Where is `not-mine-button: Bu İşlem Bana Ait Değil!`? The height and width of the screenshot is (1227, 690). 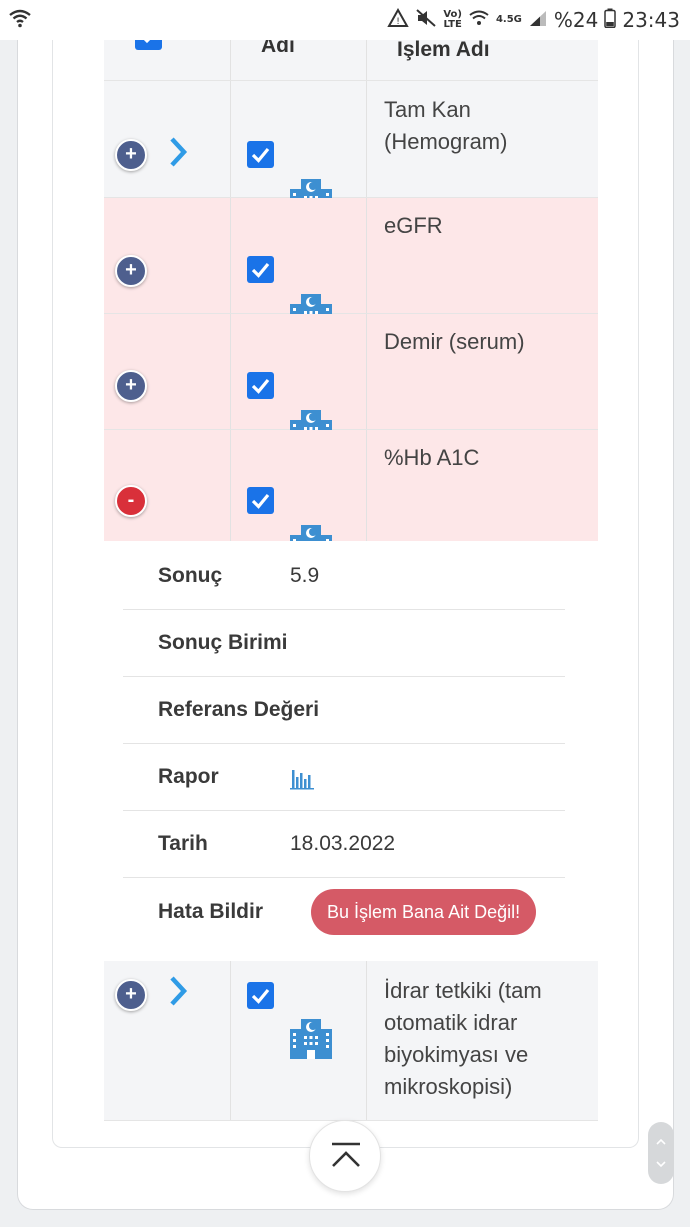 not-mine-button: Bu İşlem Bana Ait Değil! is located at coordinates (424, 911).